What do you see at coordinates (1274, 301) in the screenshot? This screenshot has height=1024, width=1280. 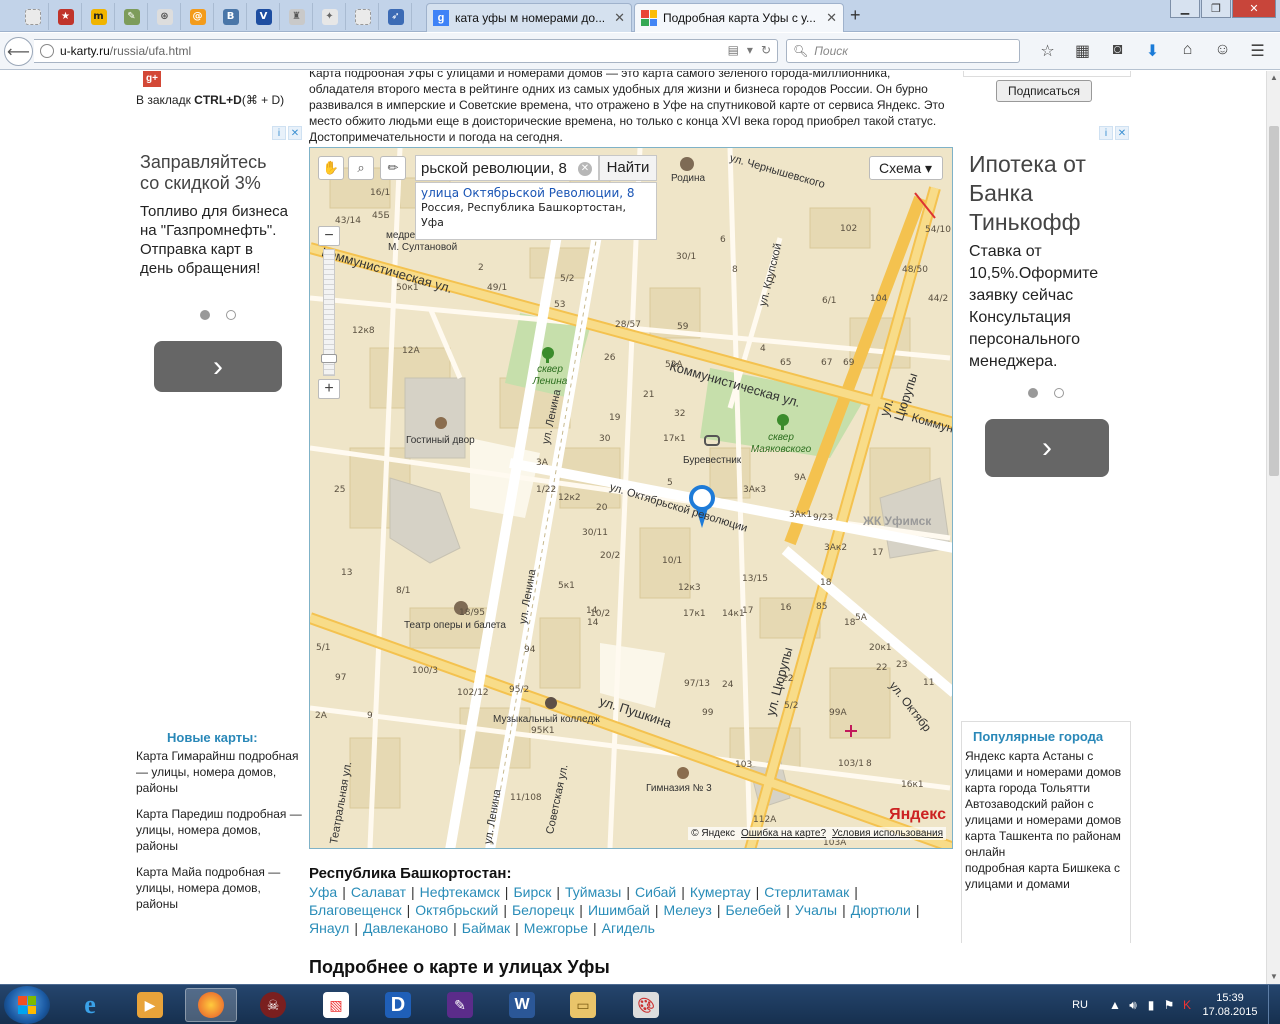 I see `scrollbar-thumb` at bounding box center [1274, 301].